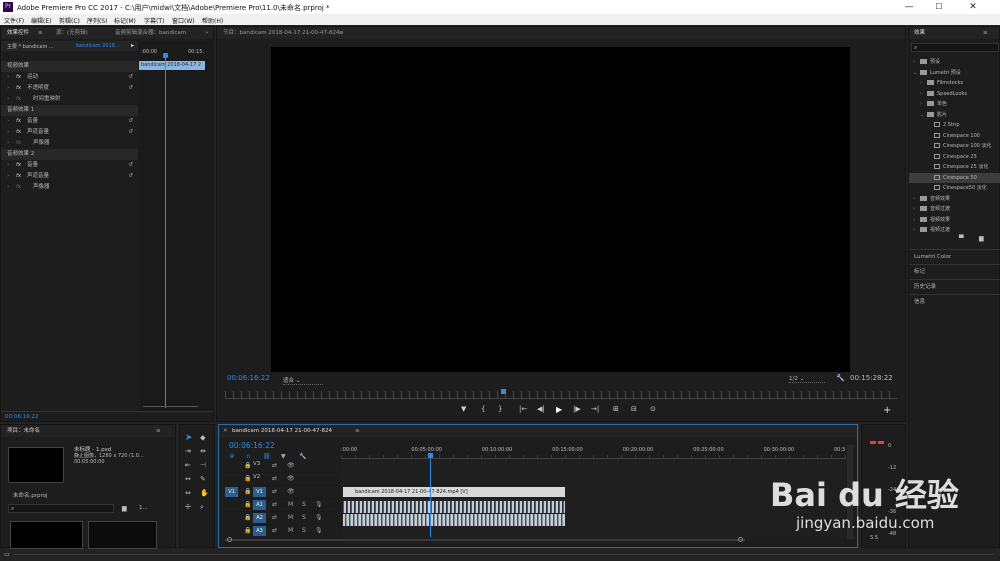 The width and height of the screenshot is (1000, 561). I want to click on section-lumetri-color: Lumetri Color, so click(954, 256).